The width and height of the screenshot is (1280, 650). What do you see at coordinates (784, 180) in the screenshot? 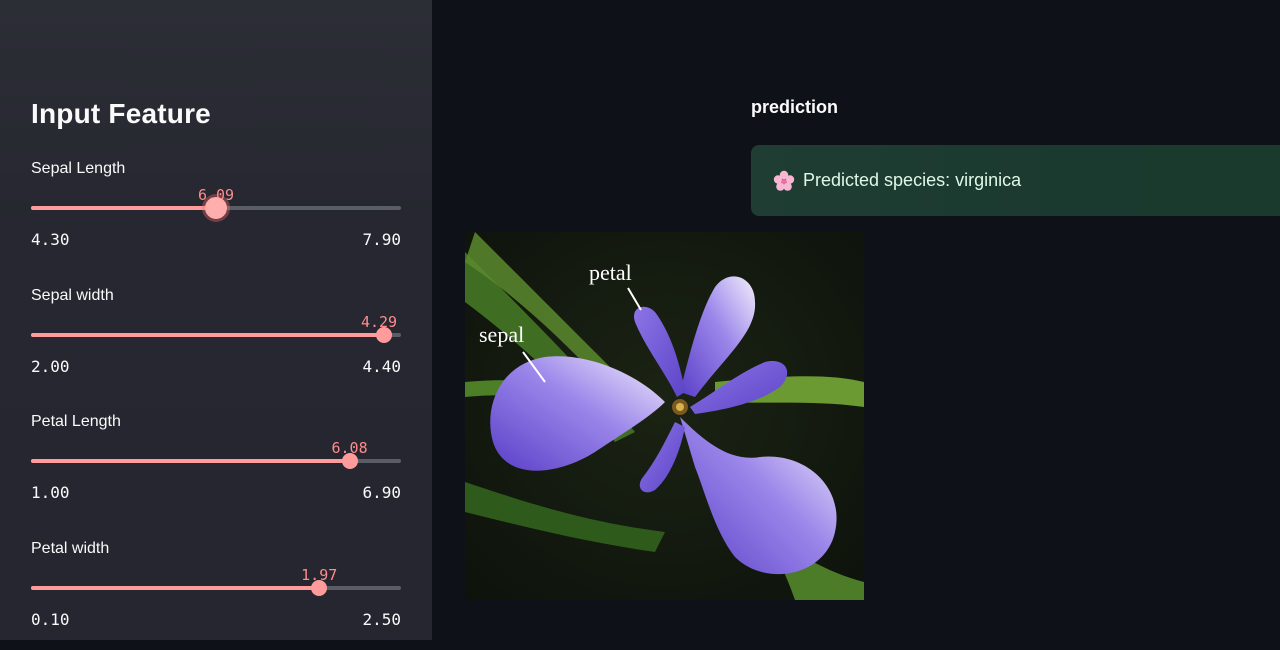
I see `cherry-blossom-icon` at bounding box center [784, 180].